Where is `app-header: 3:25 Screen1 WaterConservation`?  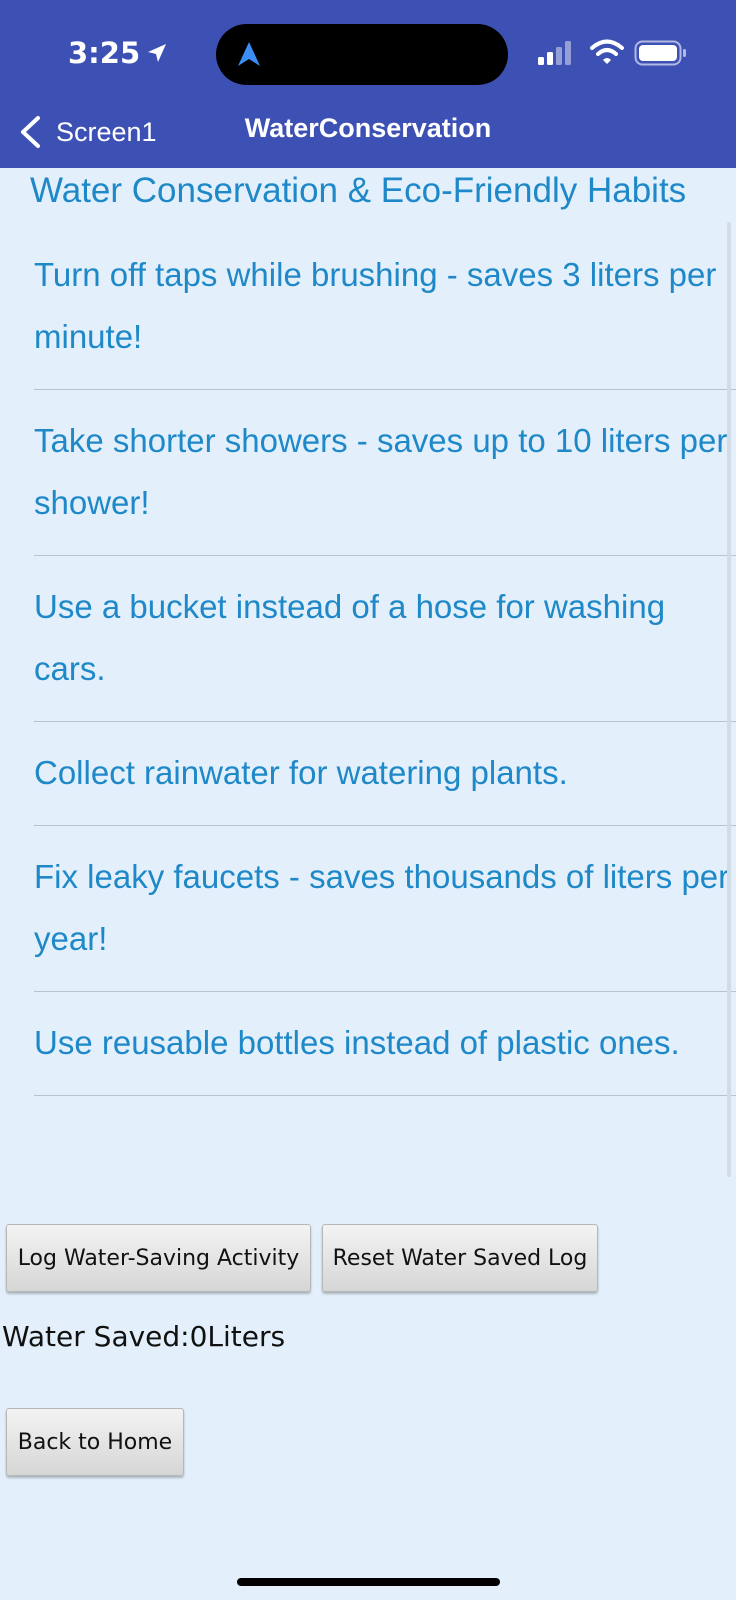 app-header: 3:25 Screen1 WaterConservation is located at coordinates (368, 84).